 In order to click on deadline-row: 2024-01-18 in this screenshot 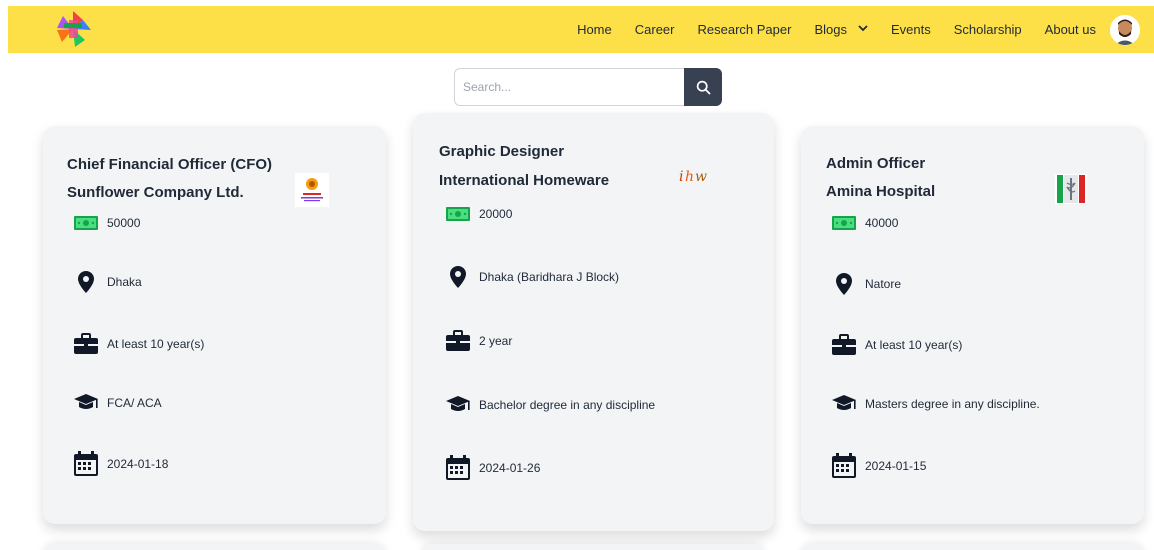, I will do `click(120, 464)`.